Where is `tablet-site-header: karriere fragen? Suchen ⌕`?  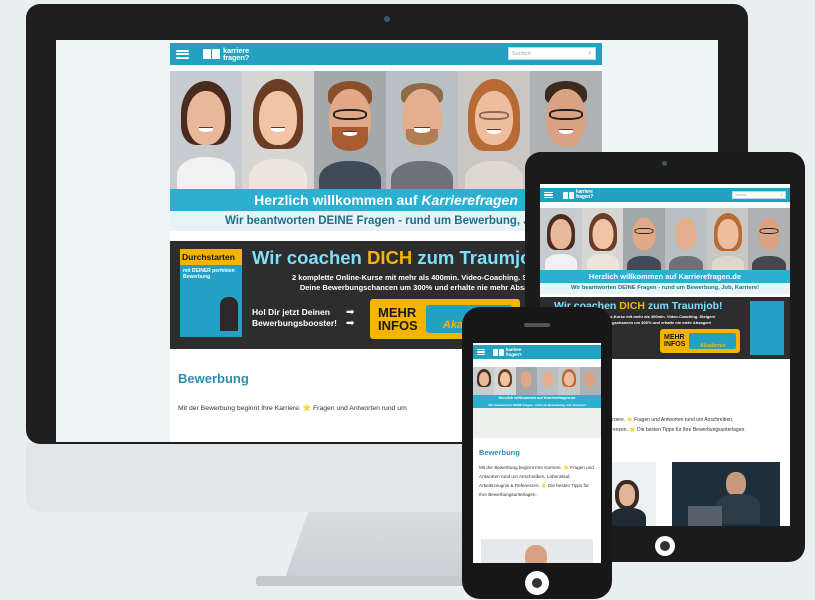 tablet-site-header: karriere fragen? Suchen ⌕ is located at coordinates (665, 195).